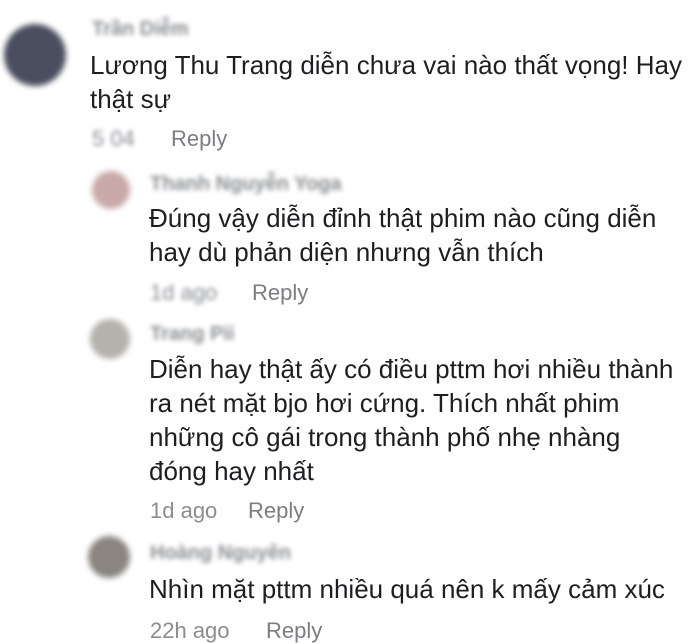 The image size is (700, 644). I want to click on comment-author: Trần Diễm, so click(140, 29).